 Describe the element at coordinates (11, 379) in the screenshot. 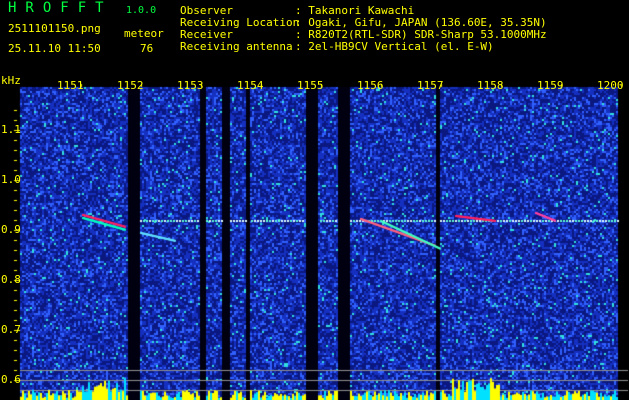

I see `y-tick-label: 0.6` at that location.